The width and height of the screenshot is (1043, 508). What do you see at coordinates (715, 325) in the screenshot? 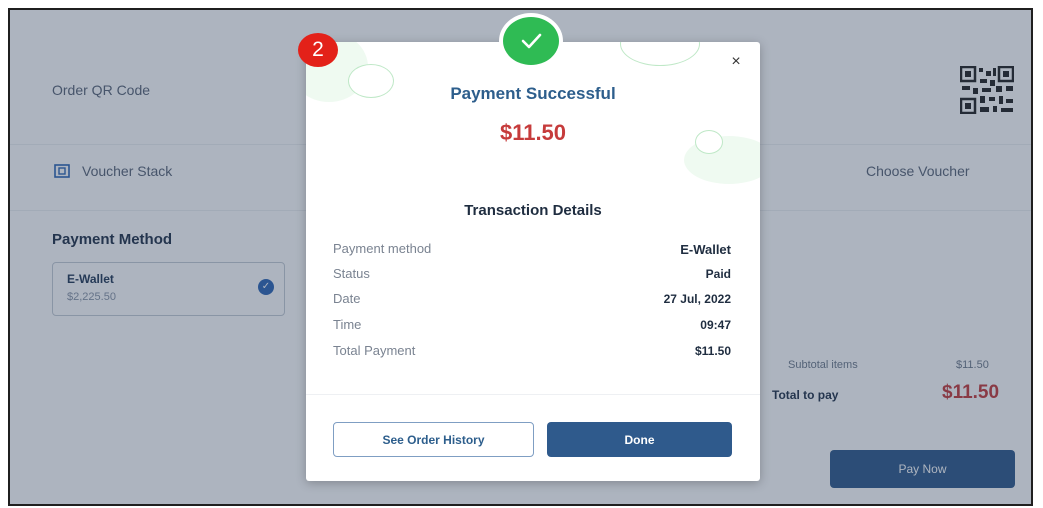
I see `detail-value: 09:47` at bounding box center [715, 325].